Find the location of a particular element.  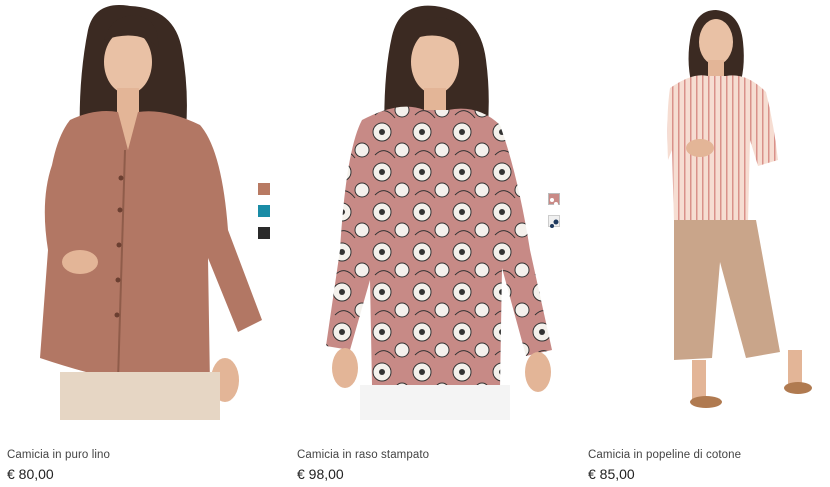

product-price: € 85,00 is located at coordinates (611, 474).